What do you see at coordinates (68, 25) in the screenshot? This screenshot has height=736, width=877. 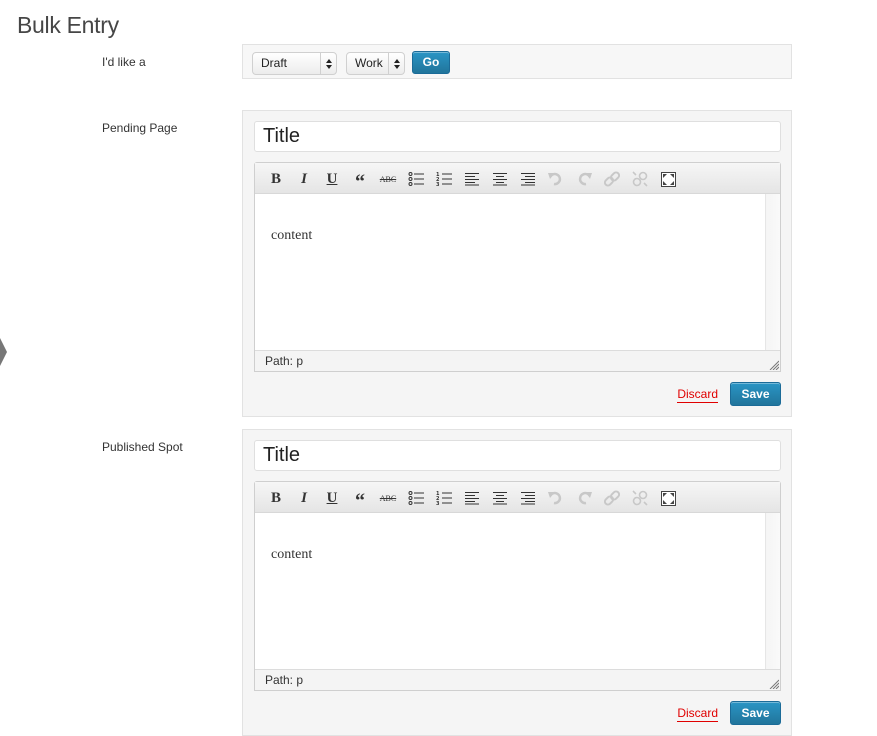 I see `page-title: Bulk Entry` at bounding box center [68, 25].